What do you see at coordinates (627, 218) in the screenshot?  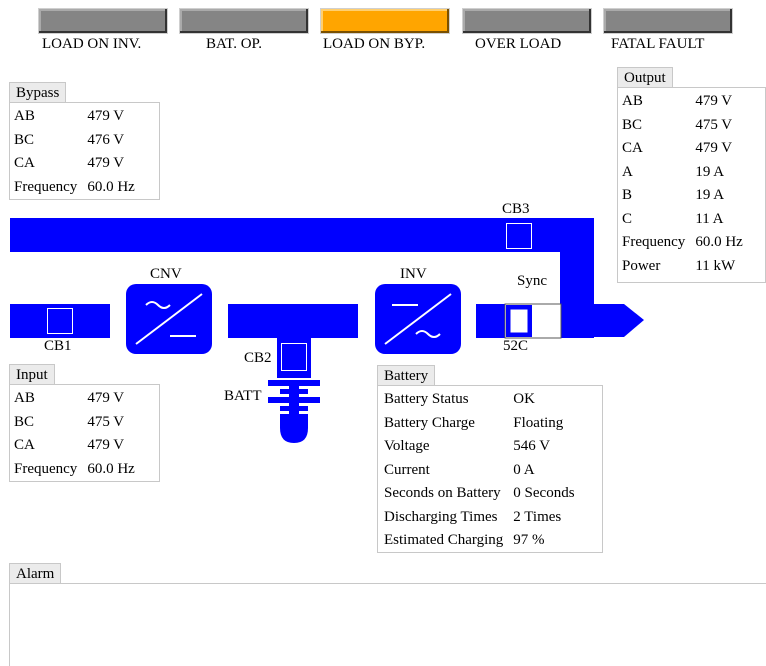 I see `output-c-label: C` at bounding box center [627, 218].